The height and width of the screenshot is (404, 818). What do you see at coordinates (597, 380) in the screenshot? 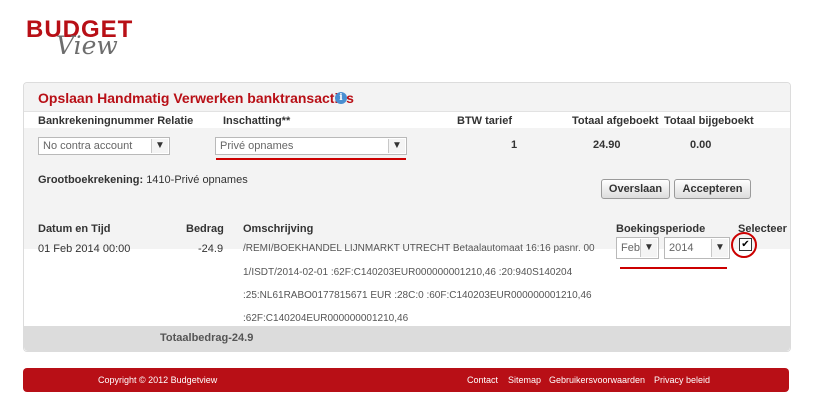
I see `footer-link-terms: Gebruikersvoorwaarden` at bounding box center [597, 380].